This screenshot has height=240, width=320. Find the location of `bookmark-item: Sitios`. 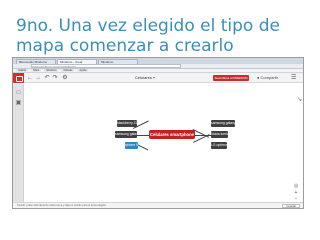

bookmark-item: Sitios is located at coordinates (36, 70).